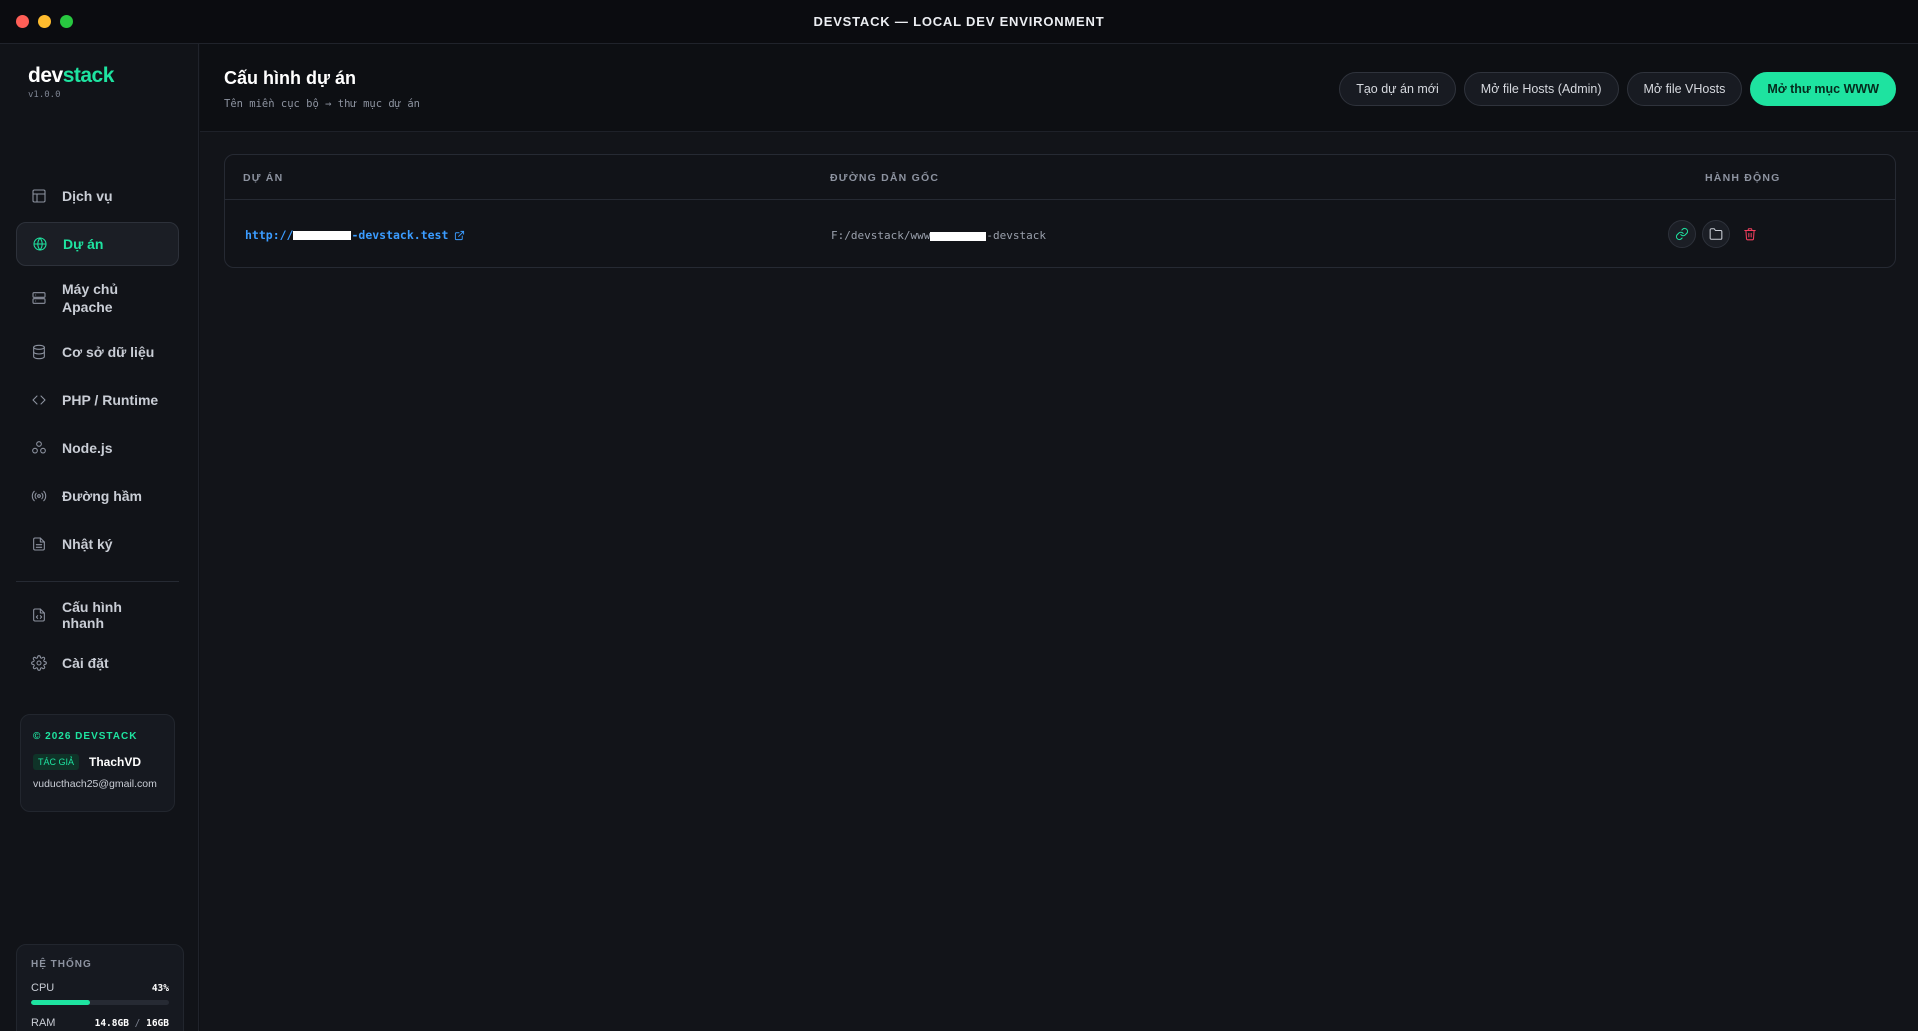  What do you see at coordinates (39, 544) in the screenshot?
I see `log-file-icon` at bounding box center [39, 544].